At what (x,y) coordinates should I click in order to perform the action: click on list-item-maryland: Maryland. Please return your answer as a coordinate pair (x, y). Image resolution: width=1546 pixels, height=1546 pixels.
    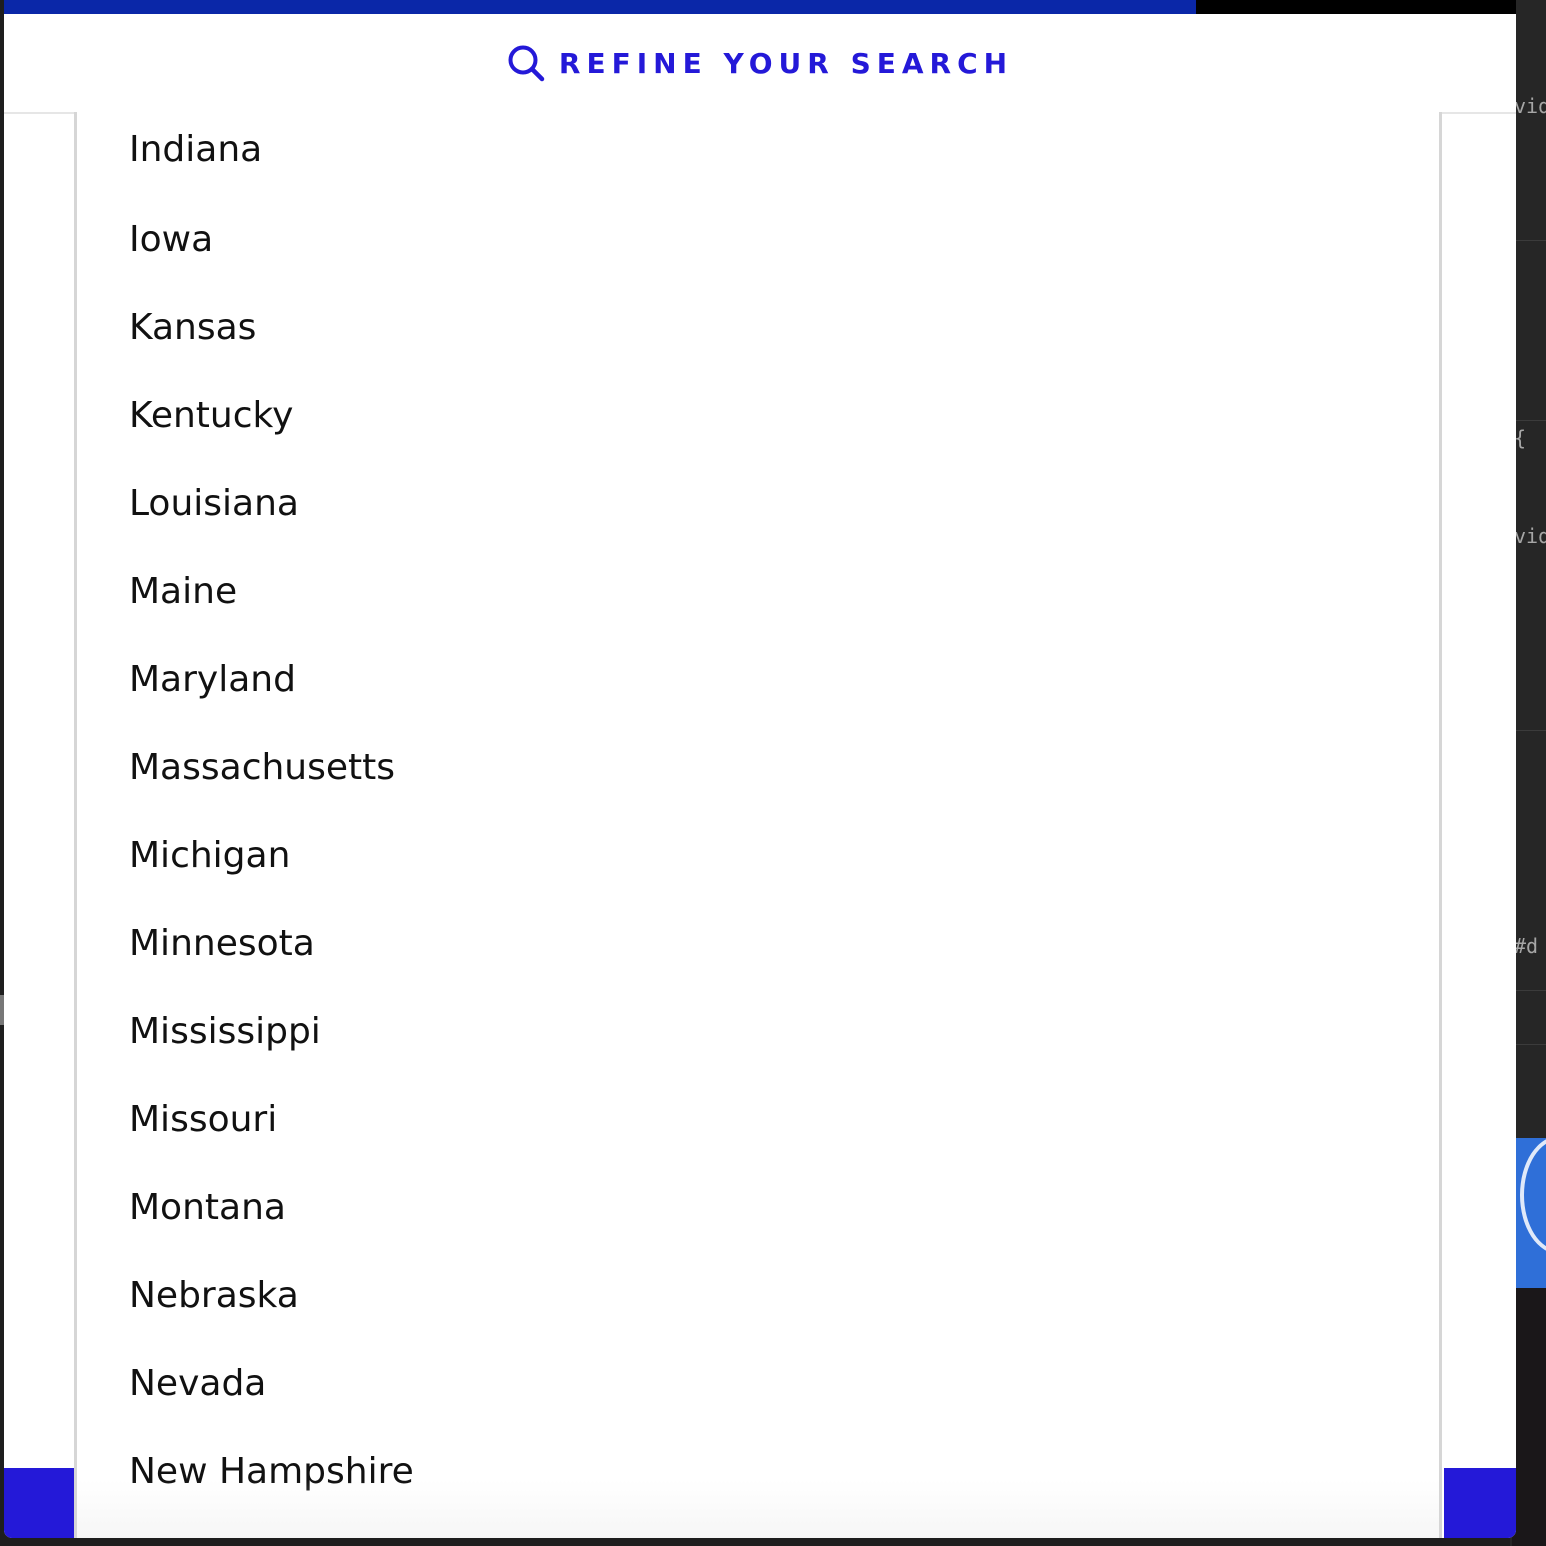
    Looking at the image, I should click on (758, 684).